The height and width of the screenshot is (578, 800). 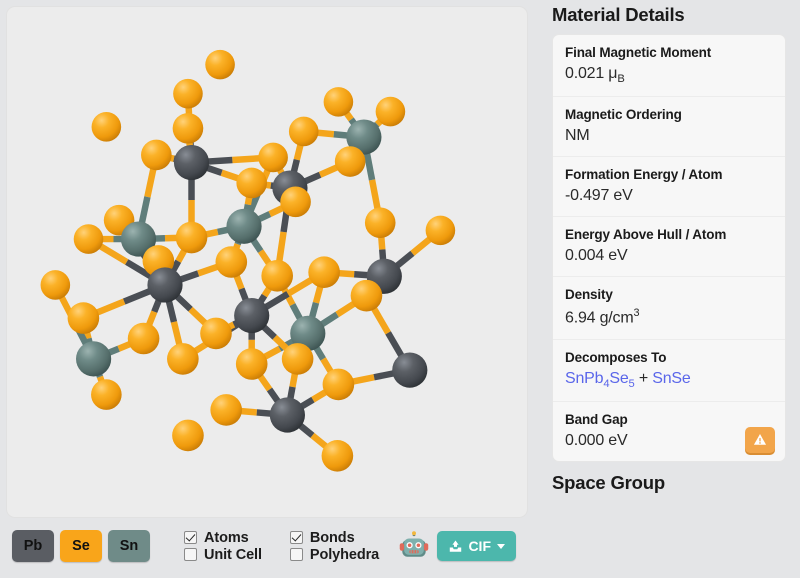 What do you see at coordinates (669, 431) in the screenshot?
I see `detail-row: Band Gap 0.000 eV` at bounding box center [669, 431].